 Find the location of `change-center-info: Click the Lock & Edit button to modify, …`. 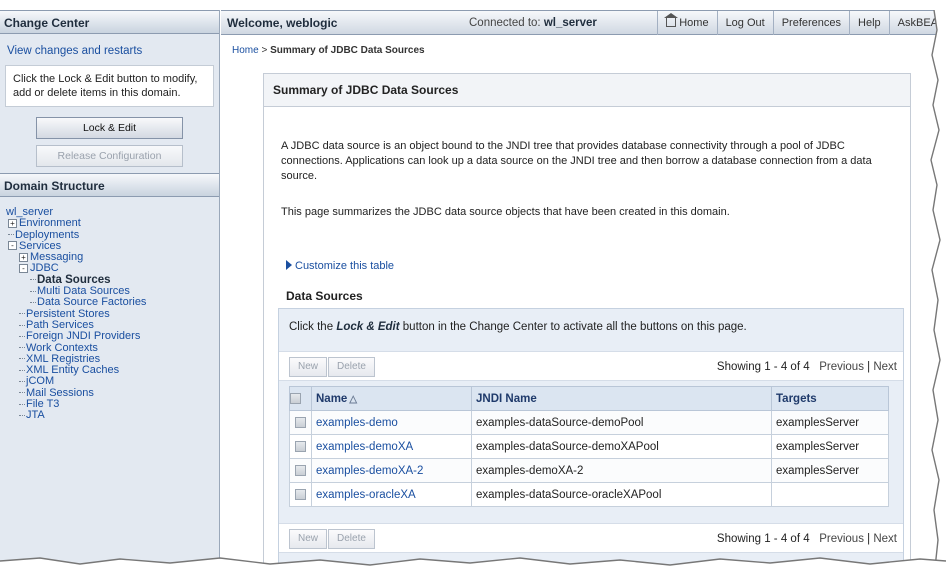

change-center-info: Click the Lock & Edit button to modify, … is located at coordinates (109, 86).